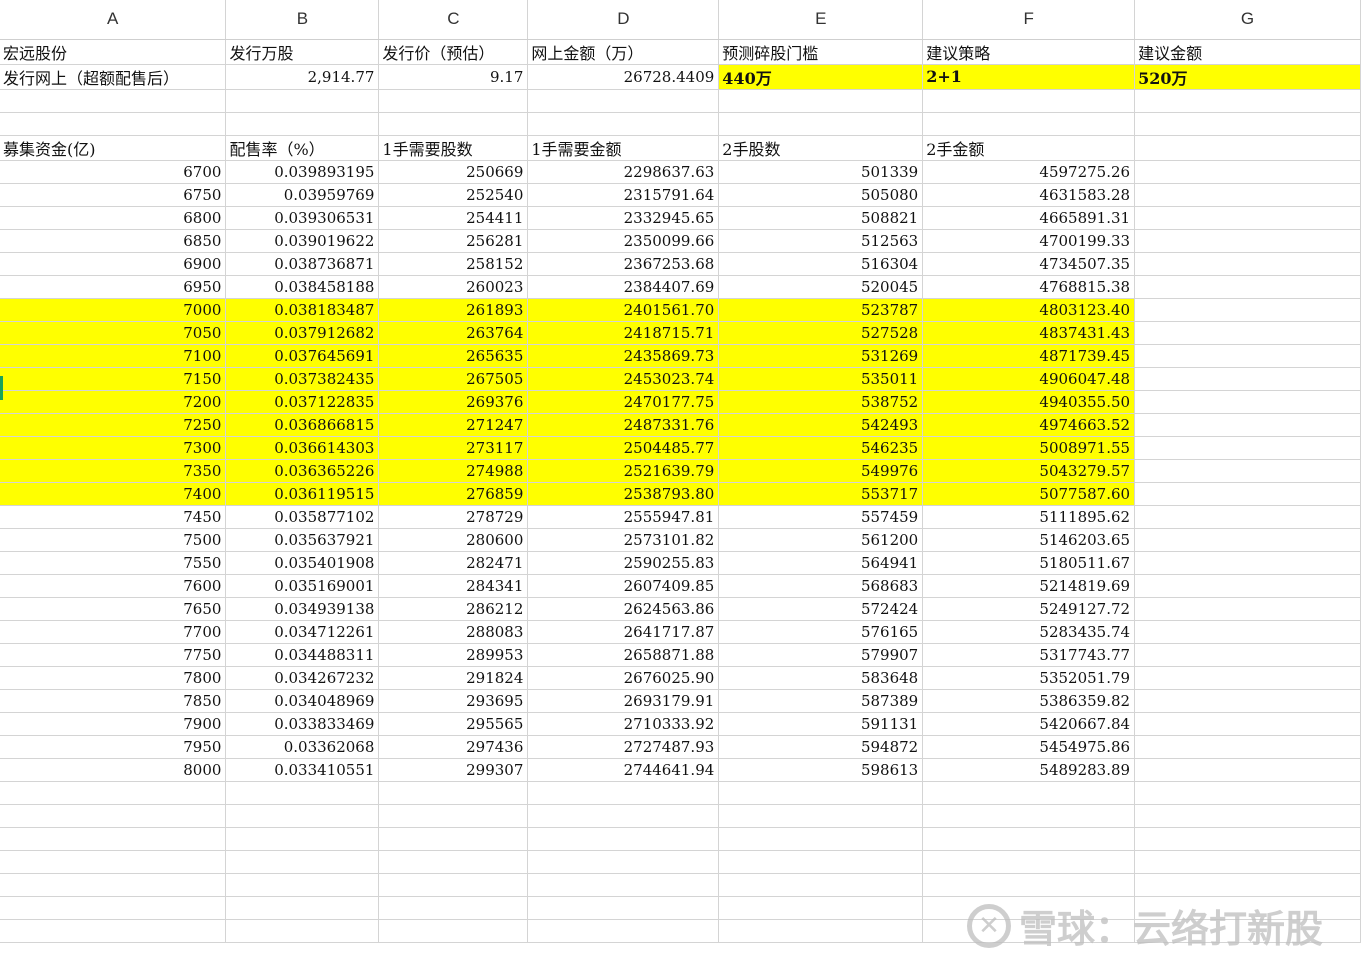 The height and width of the screenshot is (973, 1361). What do you see at coordinates (623, 632) in the screenshot?
I see `data-cell: 2641717.87` at bounding box center [623, 632].